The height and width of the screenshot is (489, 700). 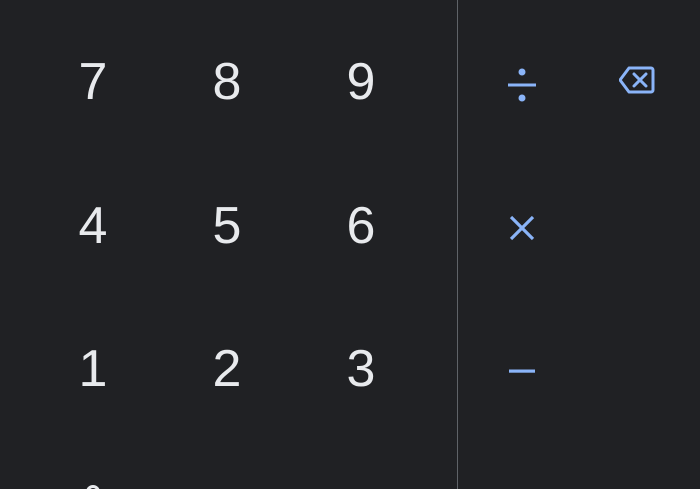 I want to click on panel-divider, so click(x=457, y=244).